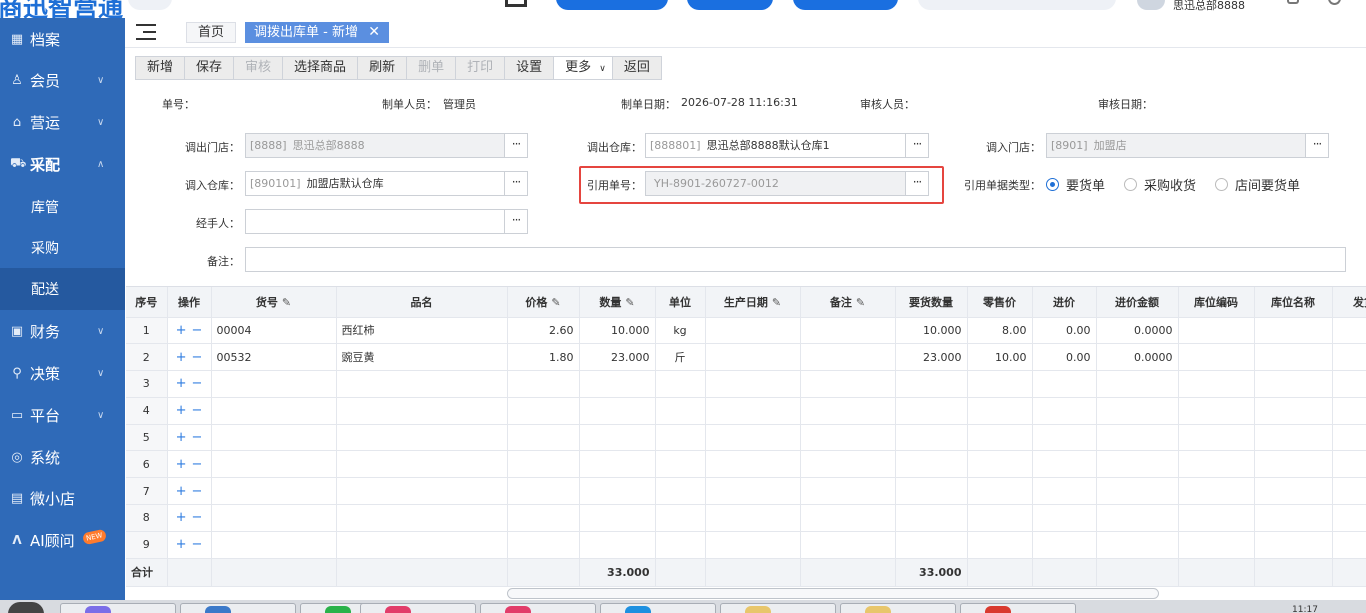 This screenshot has height=613, width=1366. What do you see at coordinates (516, 3) in the screenshot?
I see `qrcode-icon` at bounding box center [516, 3].